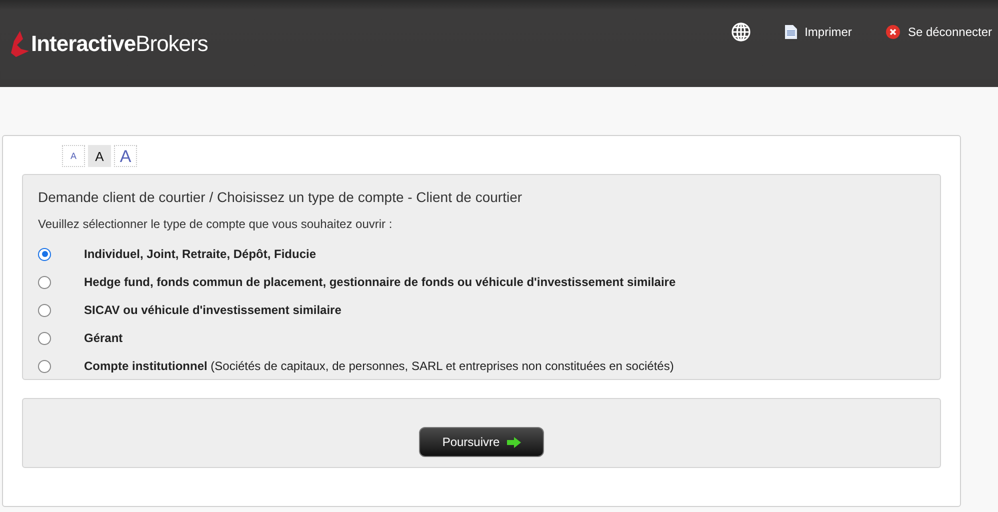  Describe the element at coordinates (20, 44) in the screenshot. I see `logo-icon` at that location.